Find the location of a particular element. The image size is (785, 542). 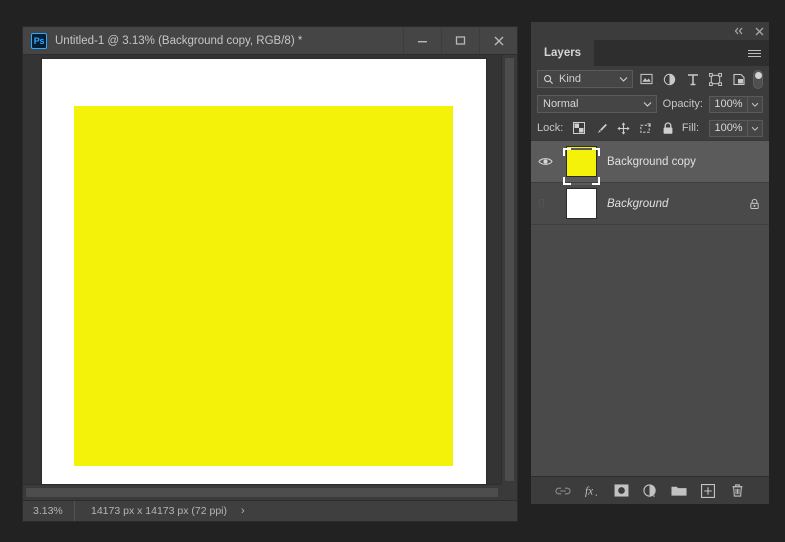

trash-icon is located at coordinates (737, 490).